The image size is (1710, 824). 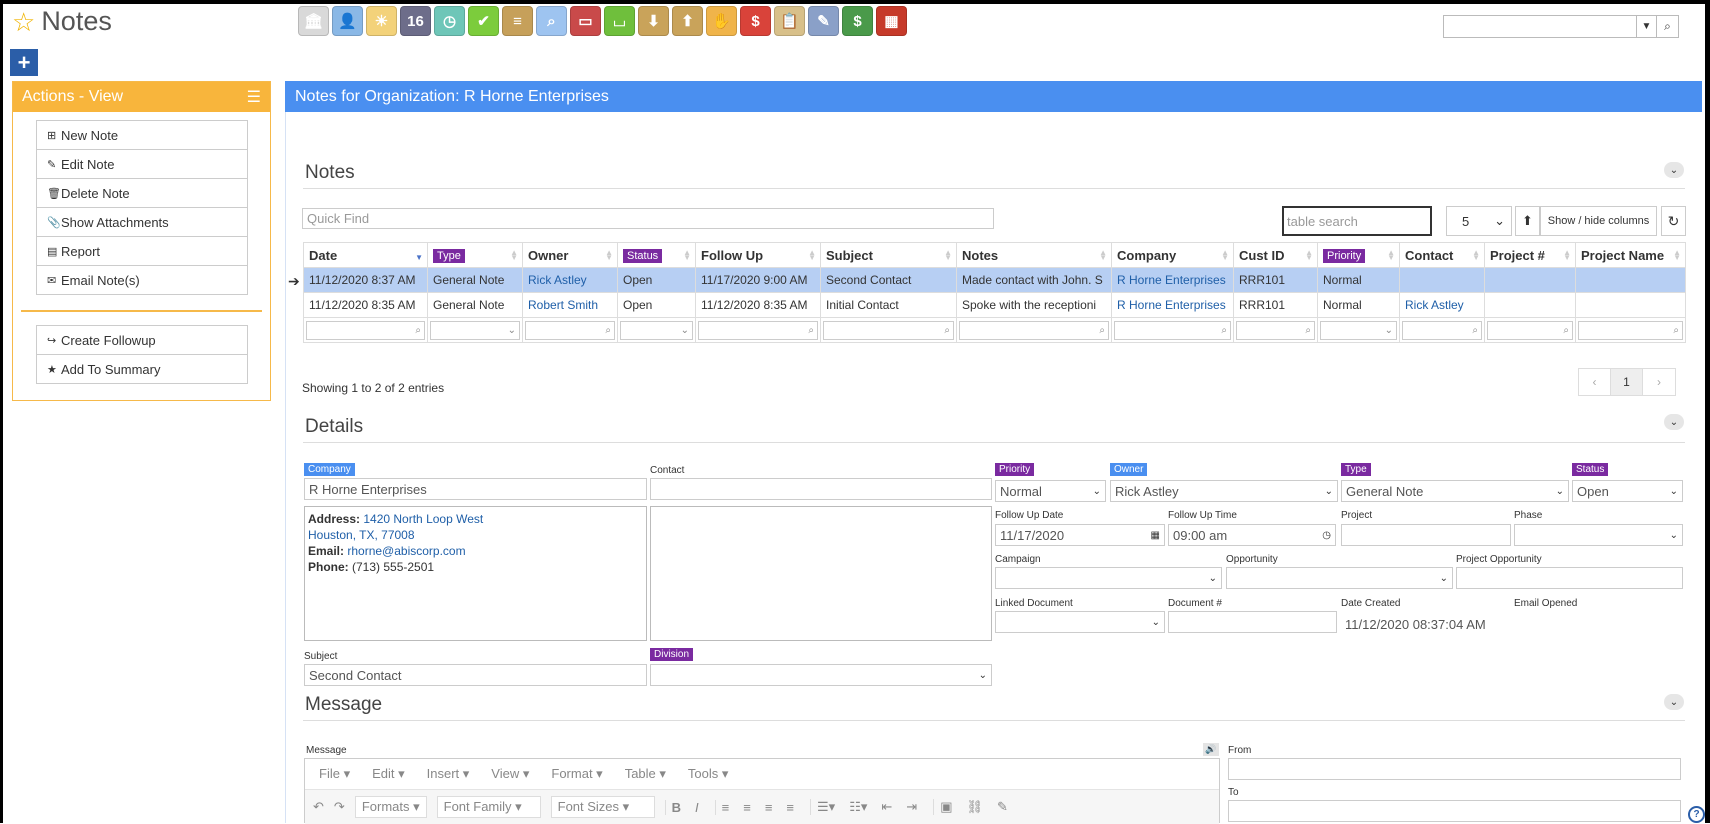 What do you see at coordinates (790, 807) in the screenshot?
I see `align-justify-icon: ≡` at bounding box center [790, 807].